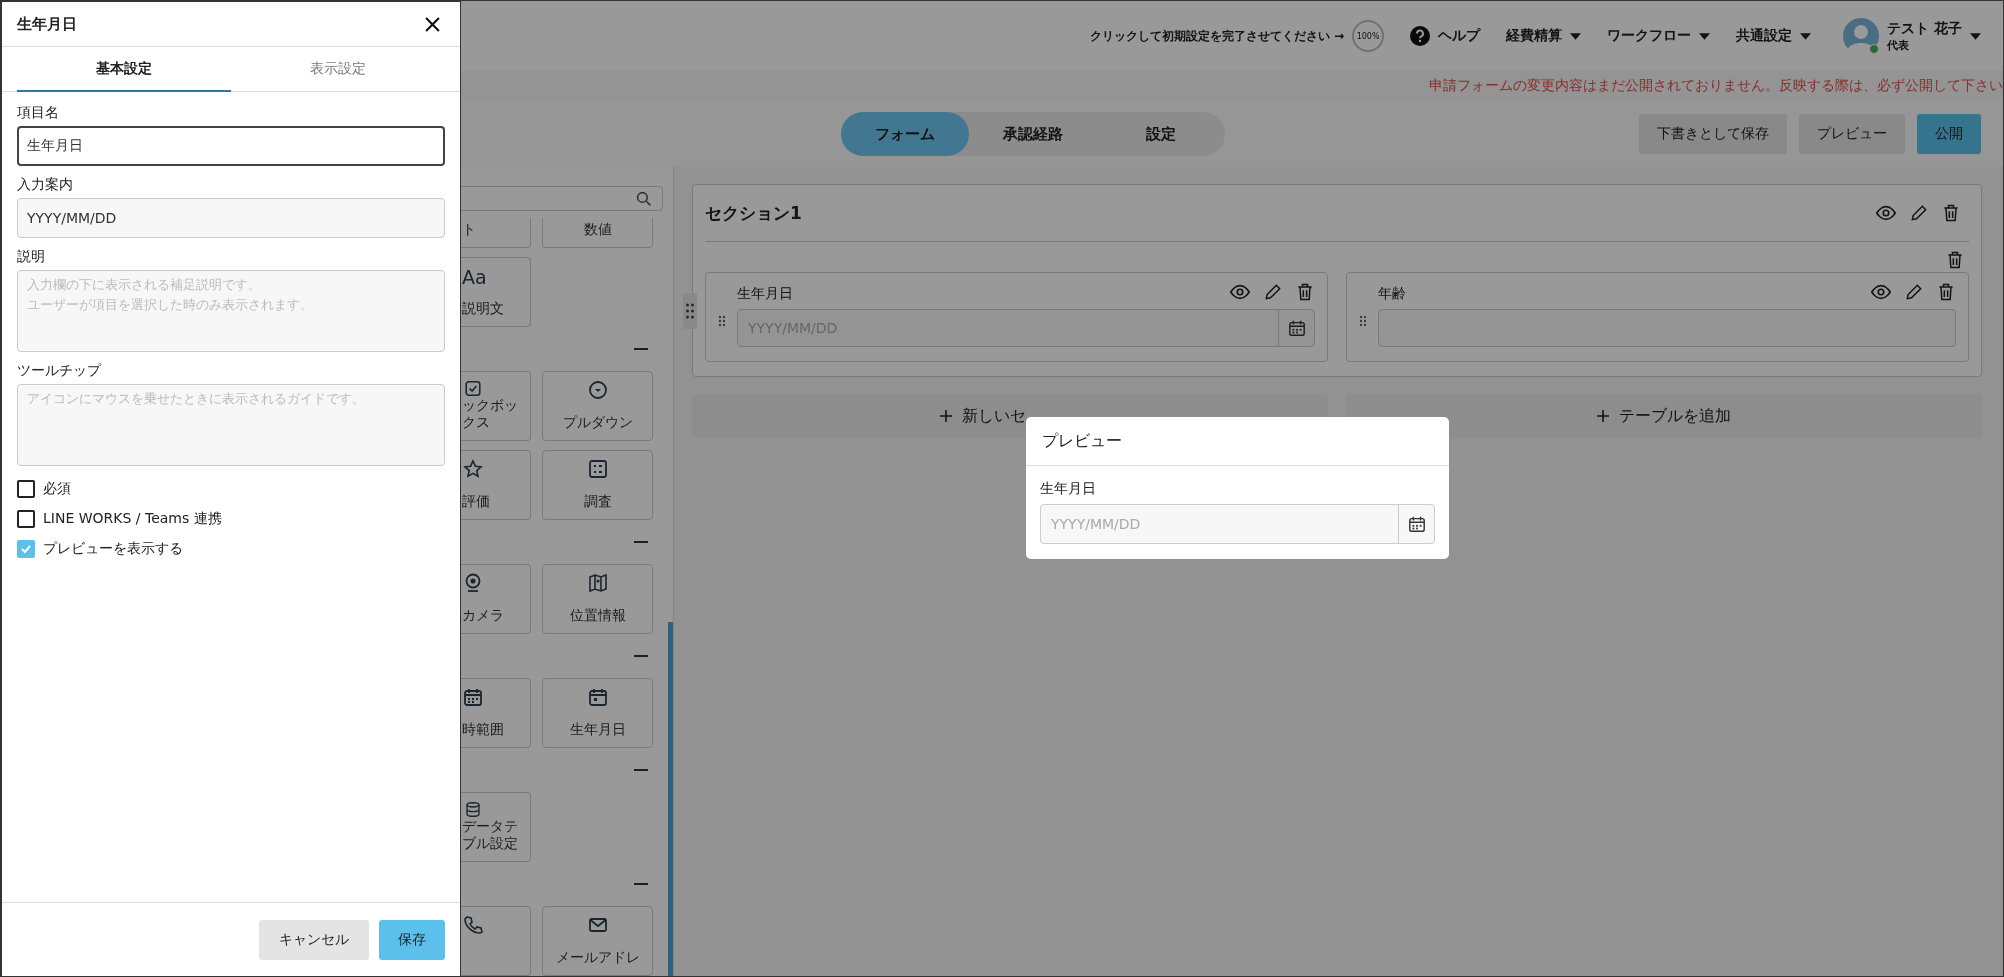  Describe the element at coordinates (1716, 86) in the screenshot. I see `unpublished-notice: 申請フォームの変更内容はまだ公開されておりません。反映する際は、必ず公開して下さい` at that location.